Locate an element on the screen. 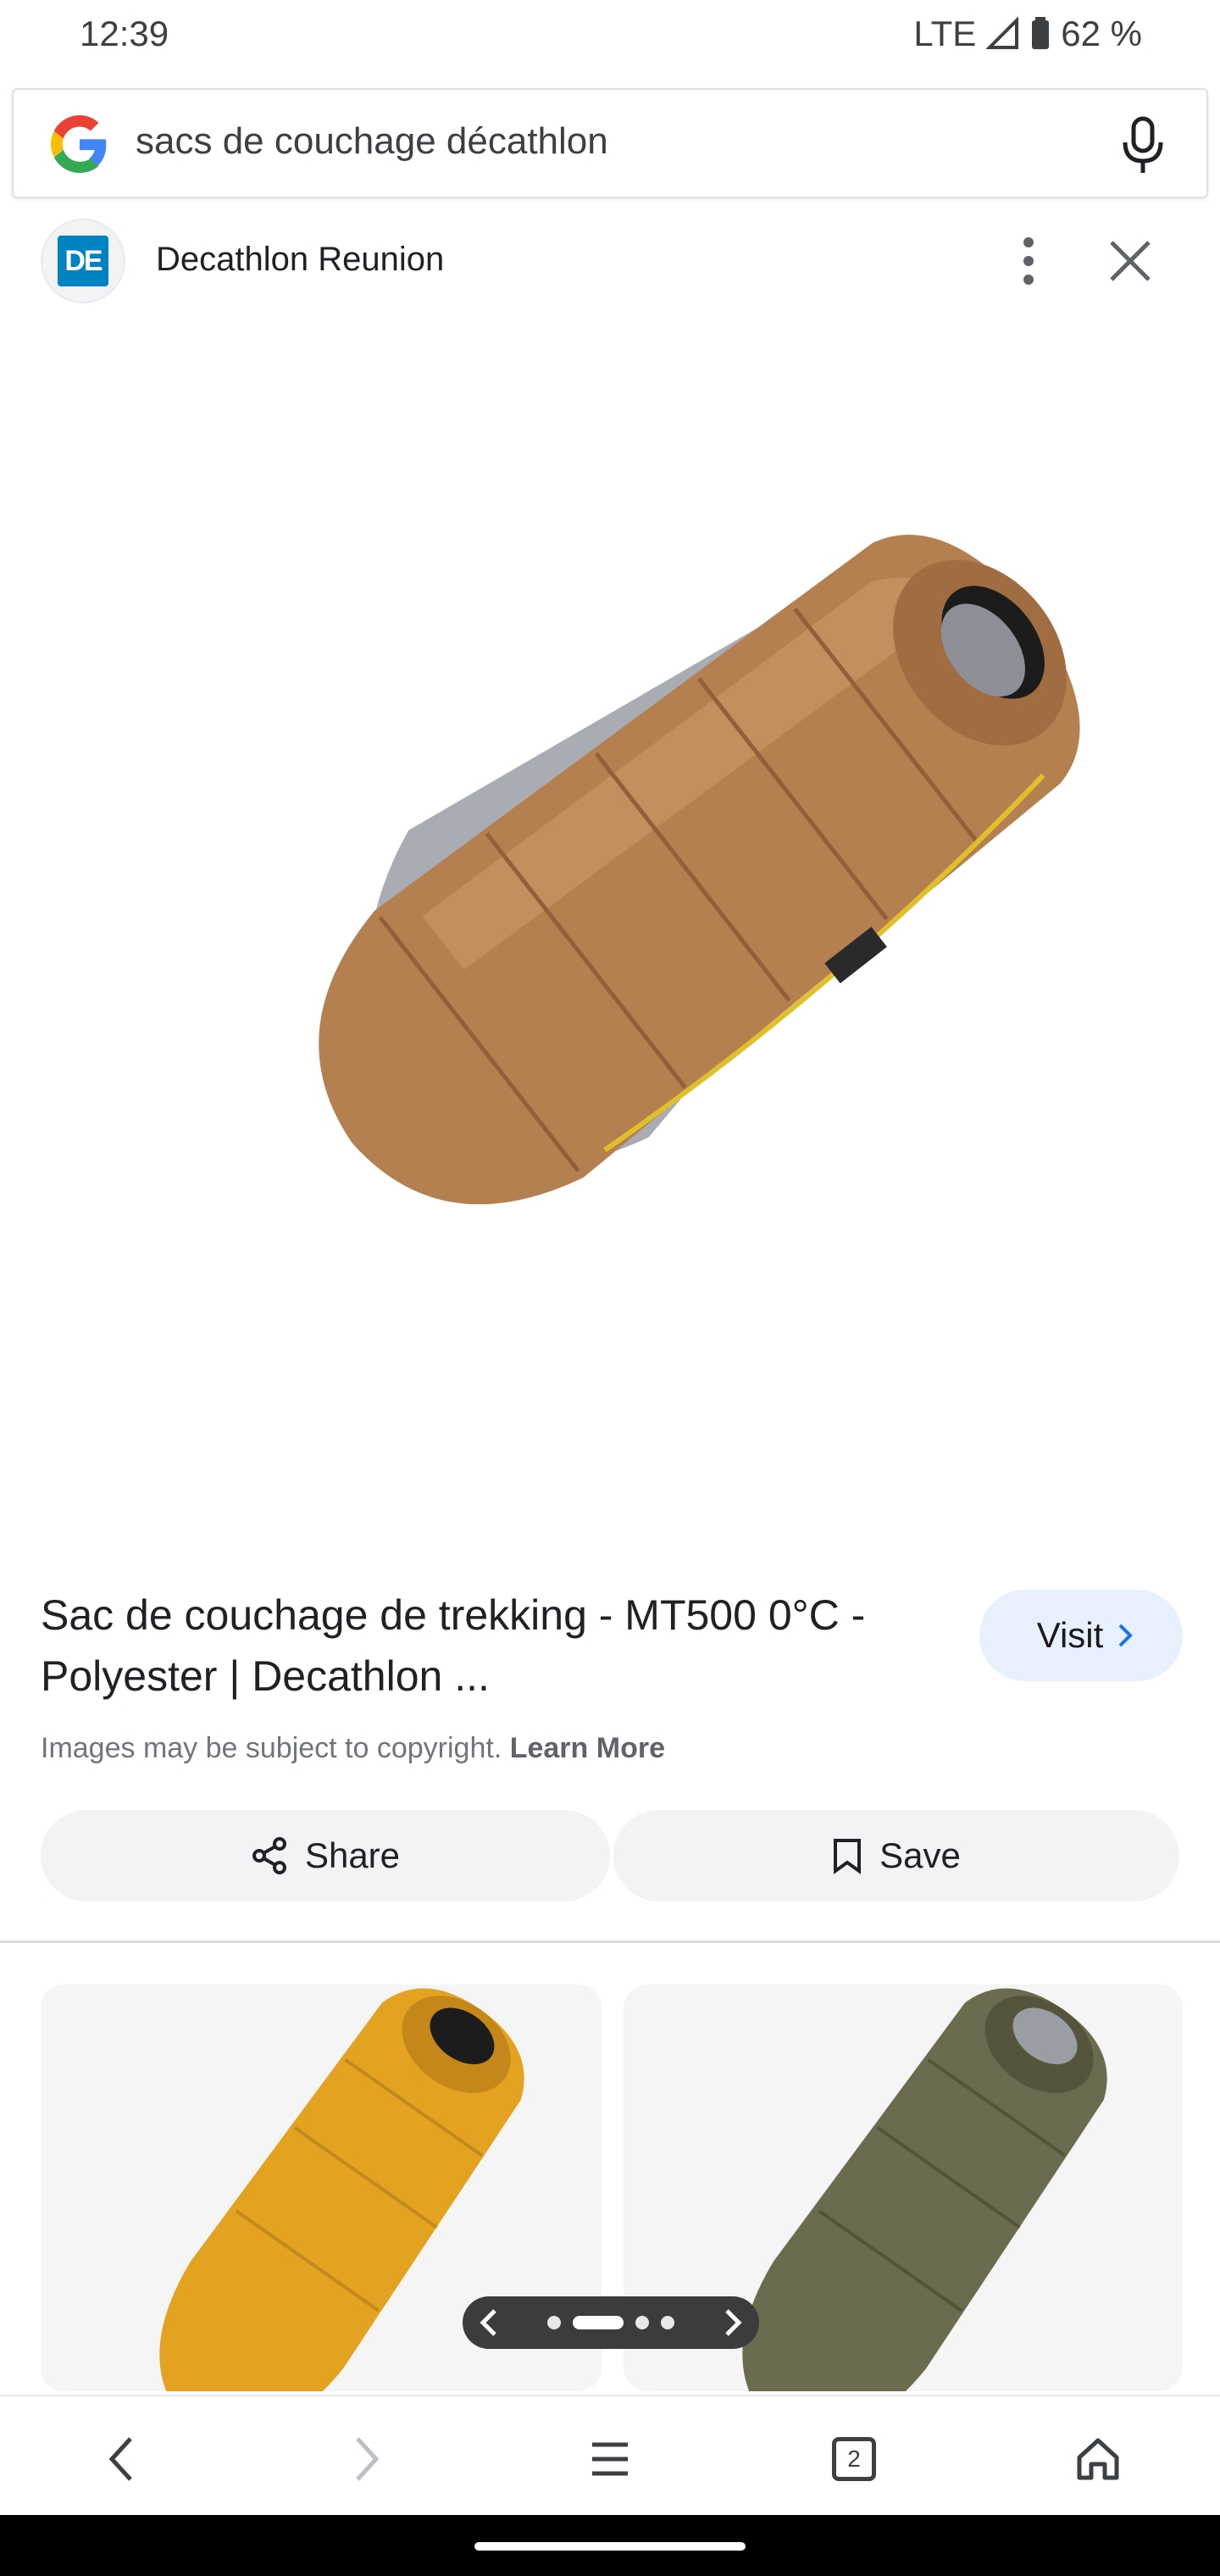  status-bar: 12:39 LTE 62 % is located at coordinates (610, 35).